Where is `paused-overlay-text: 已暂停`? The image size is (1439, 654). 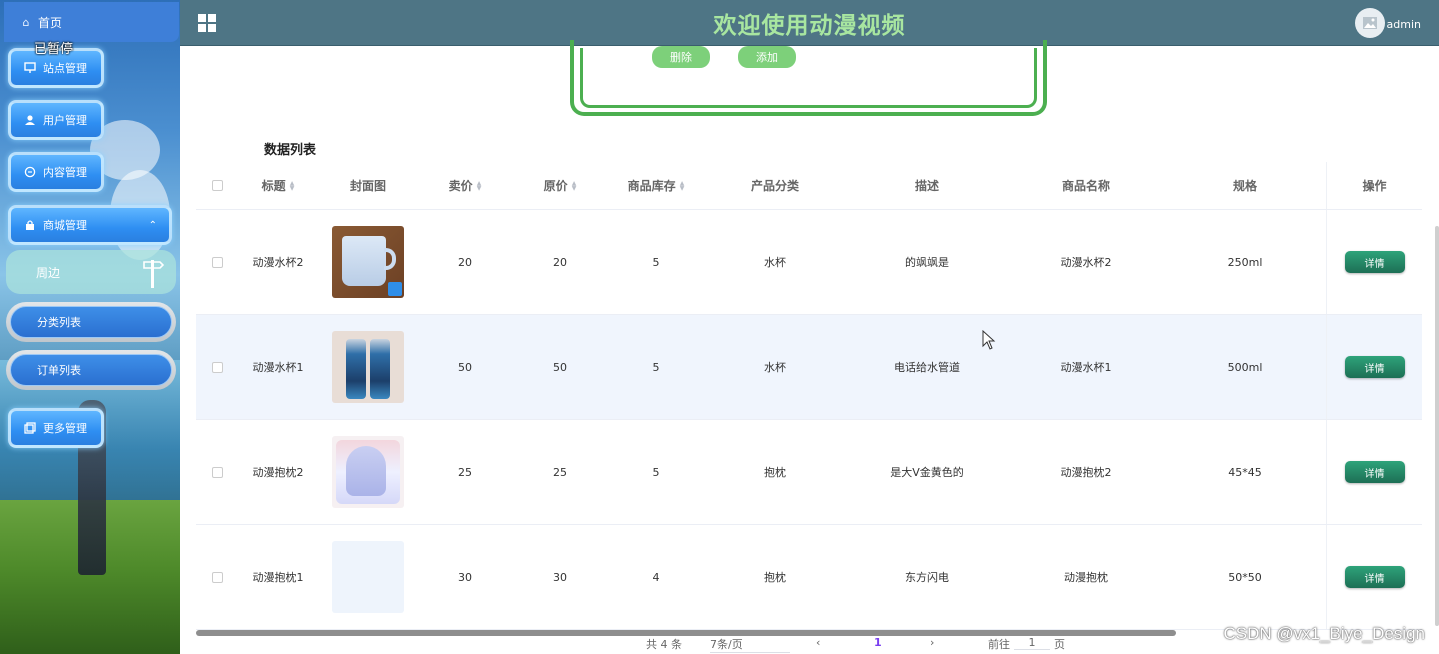
paused-overlay-text: 已暂停 is located at coordinates (54, 49).